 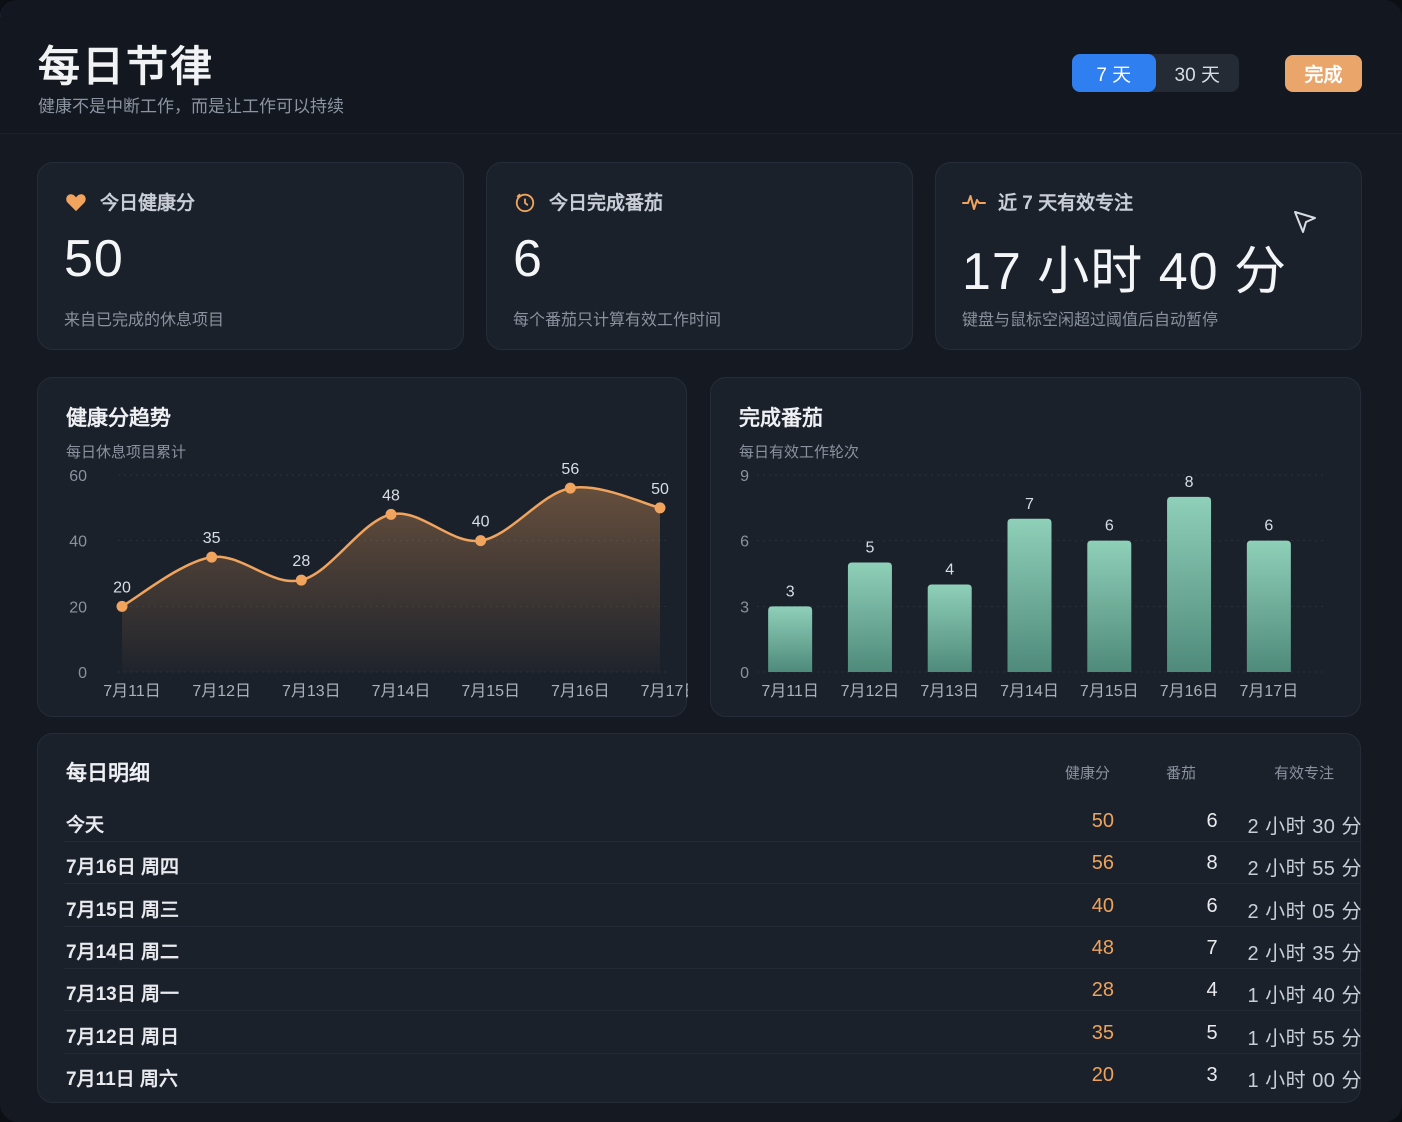 What do you see at coordinates (1303, 773) in the screenshot?
I see `column-header-focus: 有效专注` at bounding box center [1303, 773].